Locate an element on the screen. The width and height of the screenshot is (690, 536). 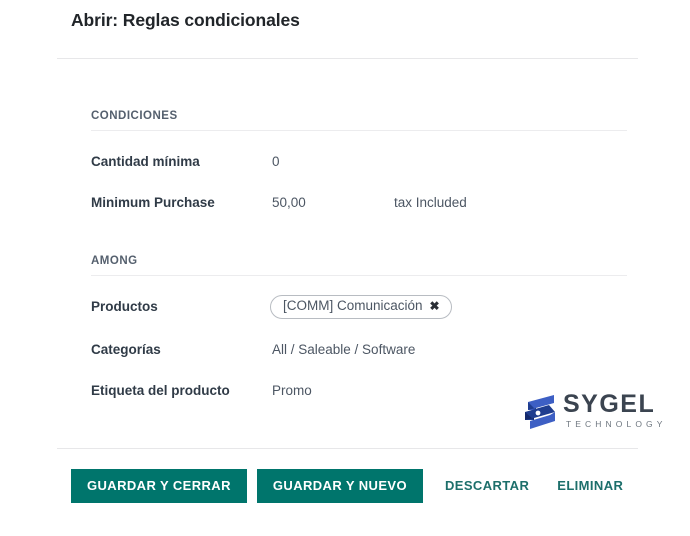
sygel-logo: SYGEL TECHNOLOGY is located at coordinates (592, 413).